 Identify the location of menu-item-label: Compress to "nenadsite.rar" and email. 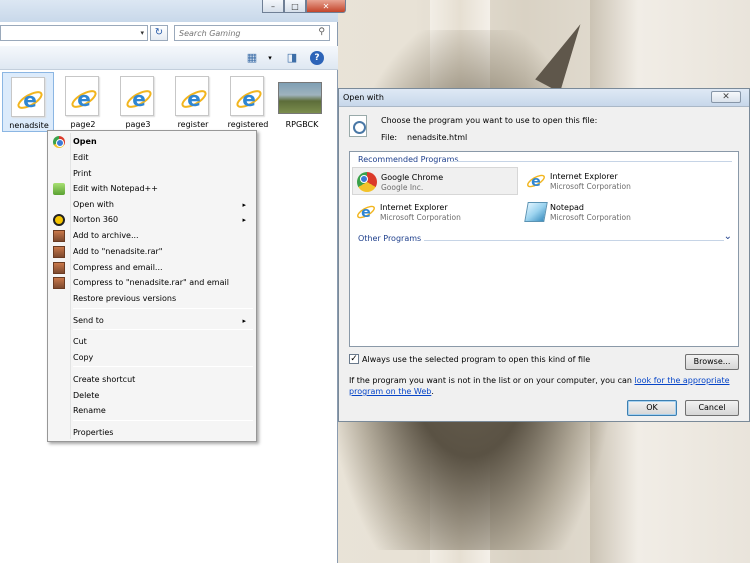
(151, 282).